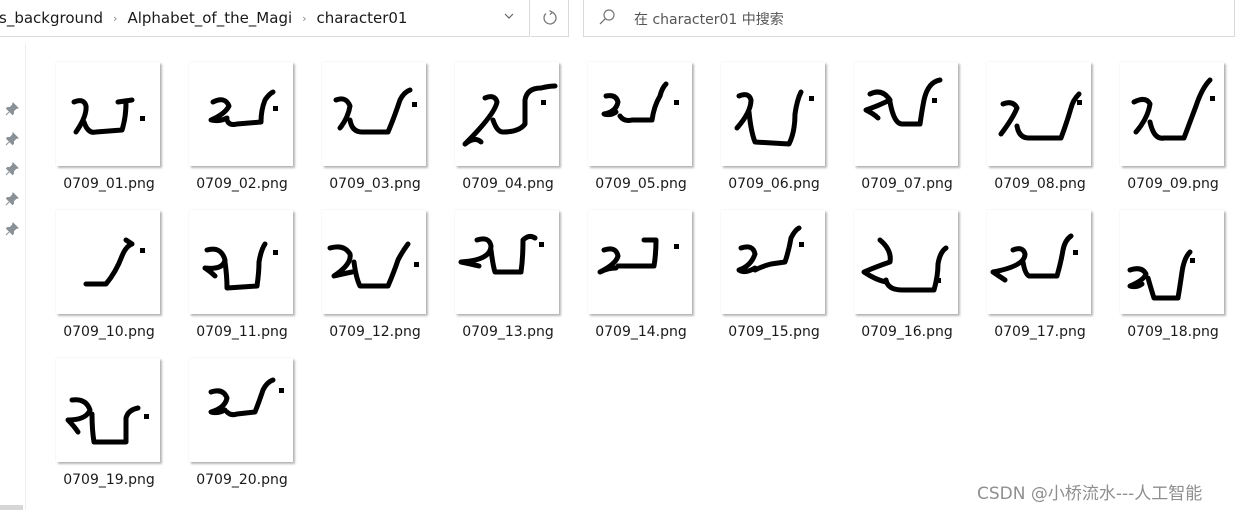 The height and width of the screenshot is (510, 1243). I want to click on file-item: 0709_05.png, so click(641, 132).